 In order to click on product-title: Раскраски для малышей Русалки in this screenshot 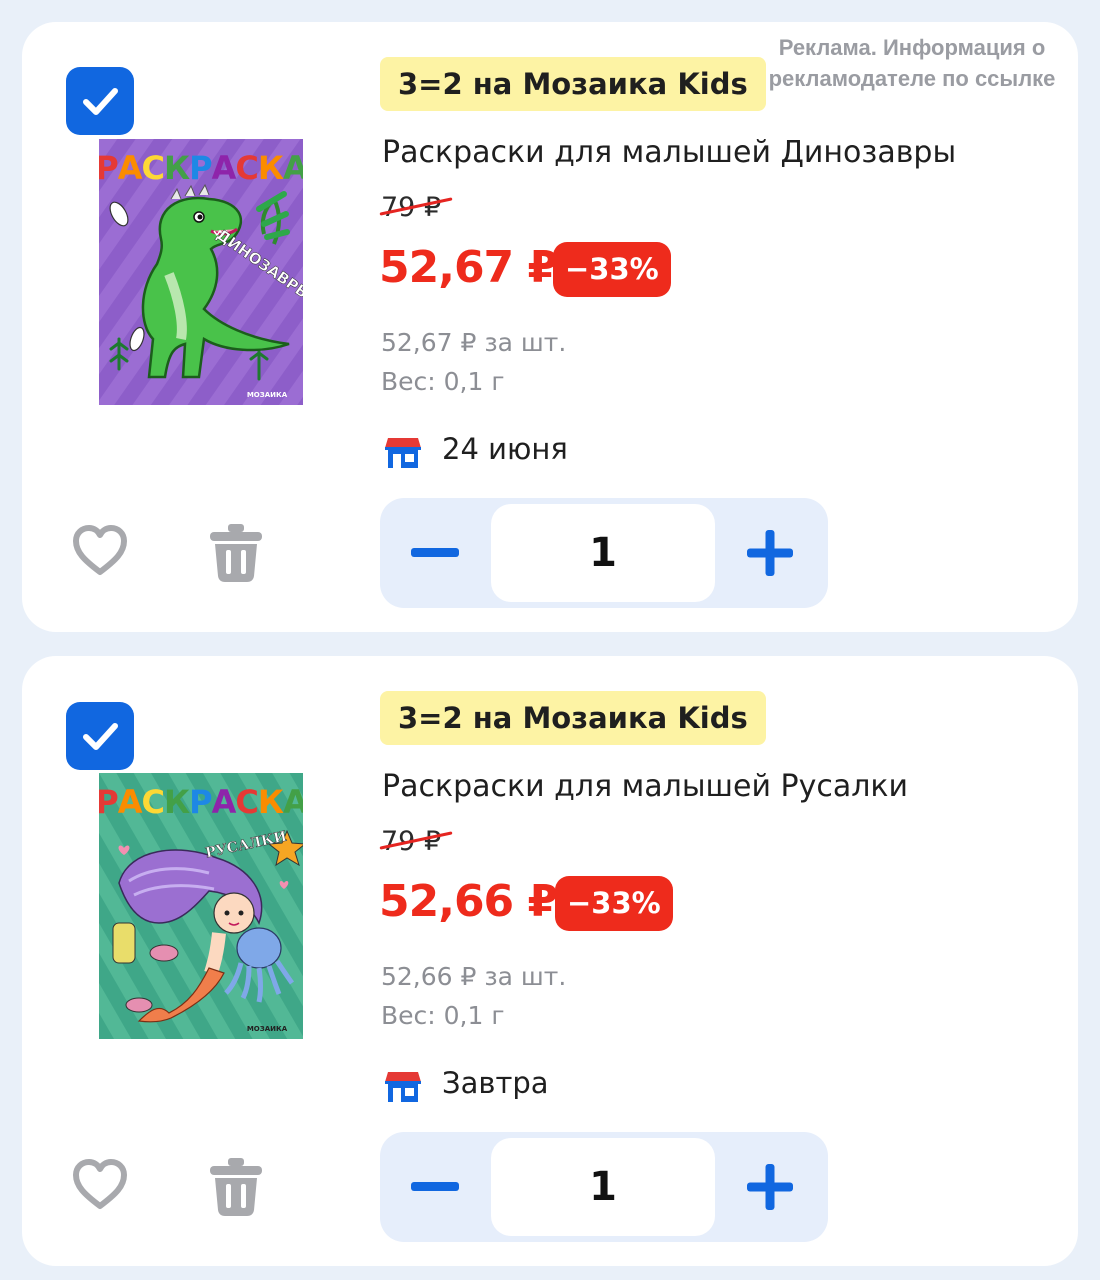, I will do `click(645, 786)`.